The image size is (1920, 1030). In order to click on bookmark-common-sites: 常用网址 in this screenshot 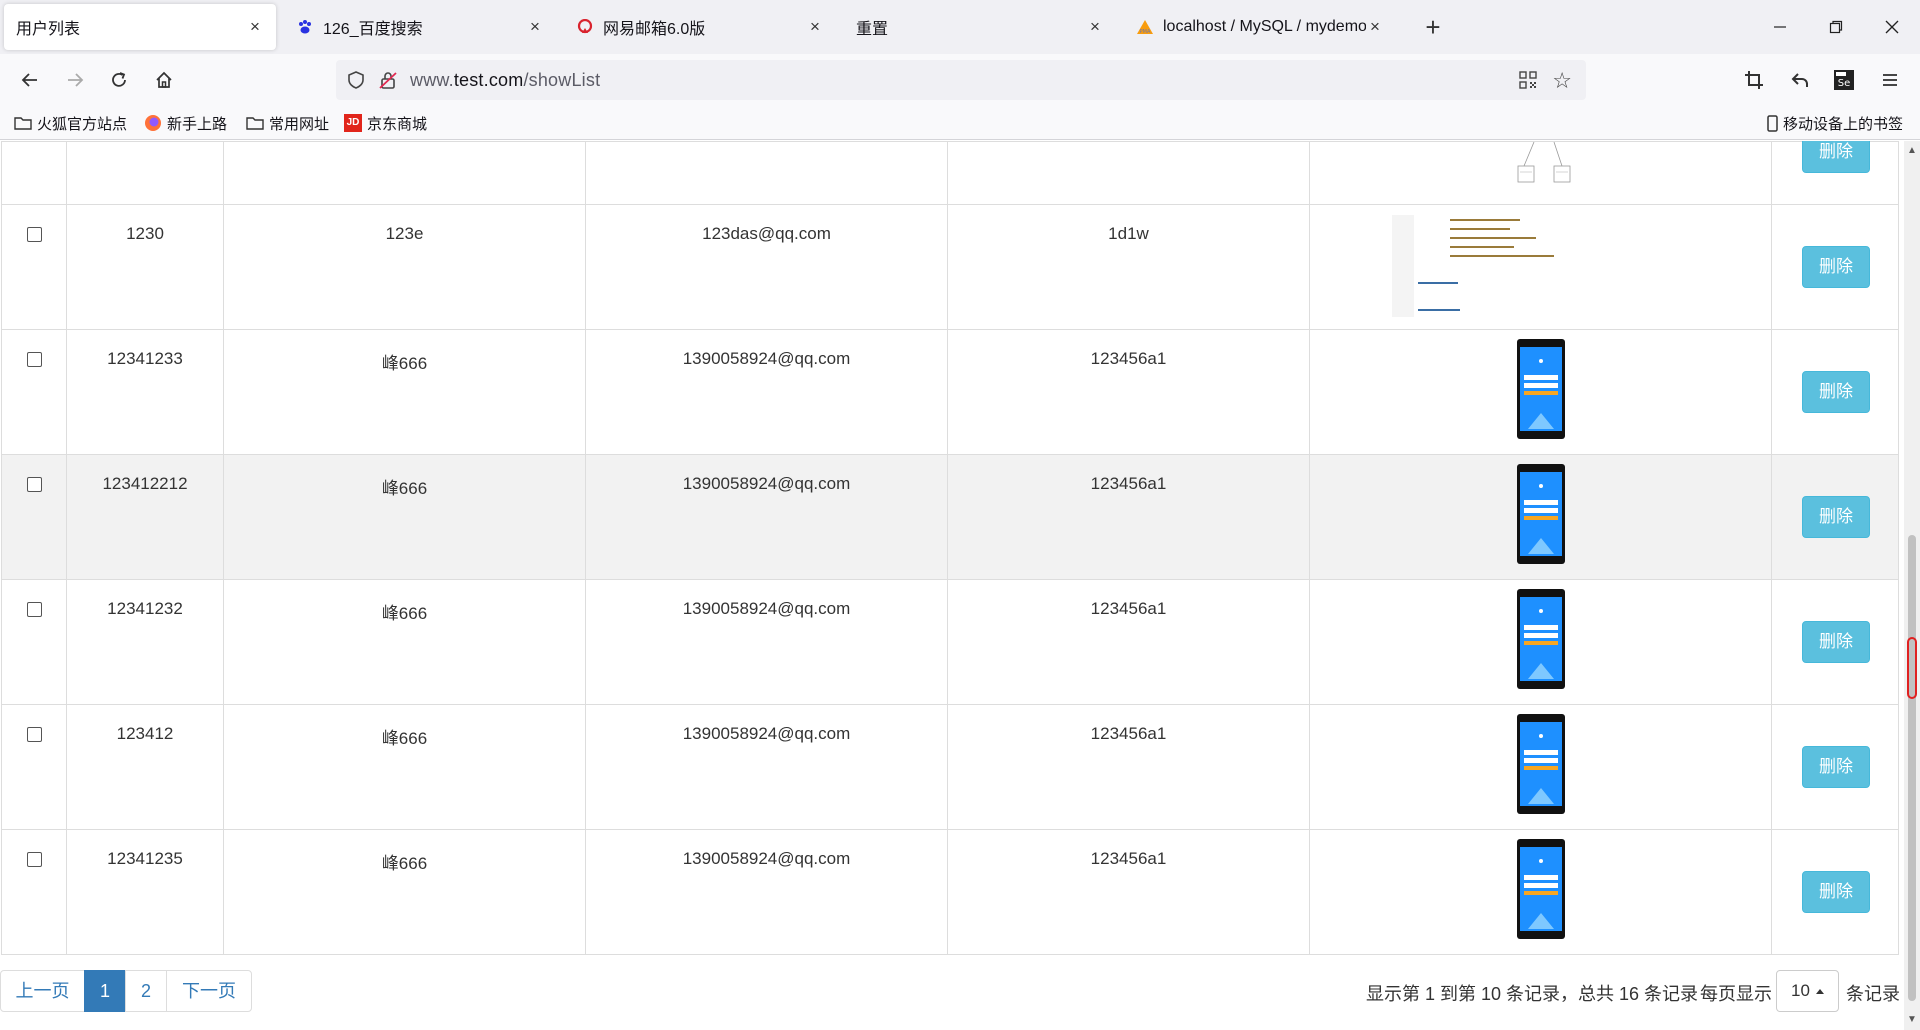, I will do `click(287, 123)`.